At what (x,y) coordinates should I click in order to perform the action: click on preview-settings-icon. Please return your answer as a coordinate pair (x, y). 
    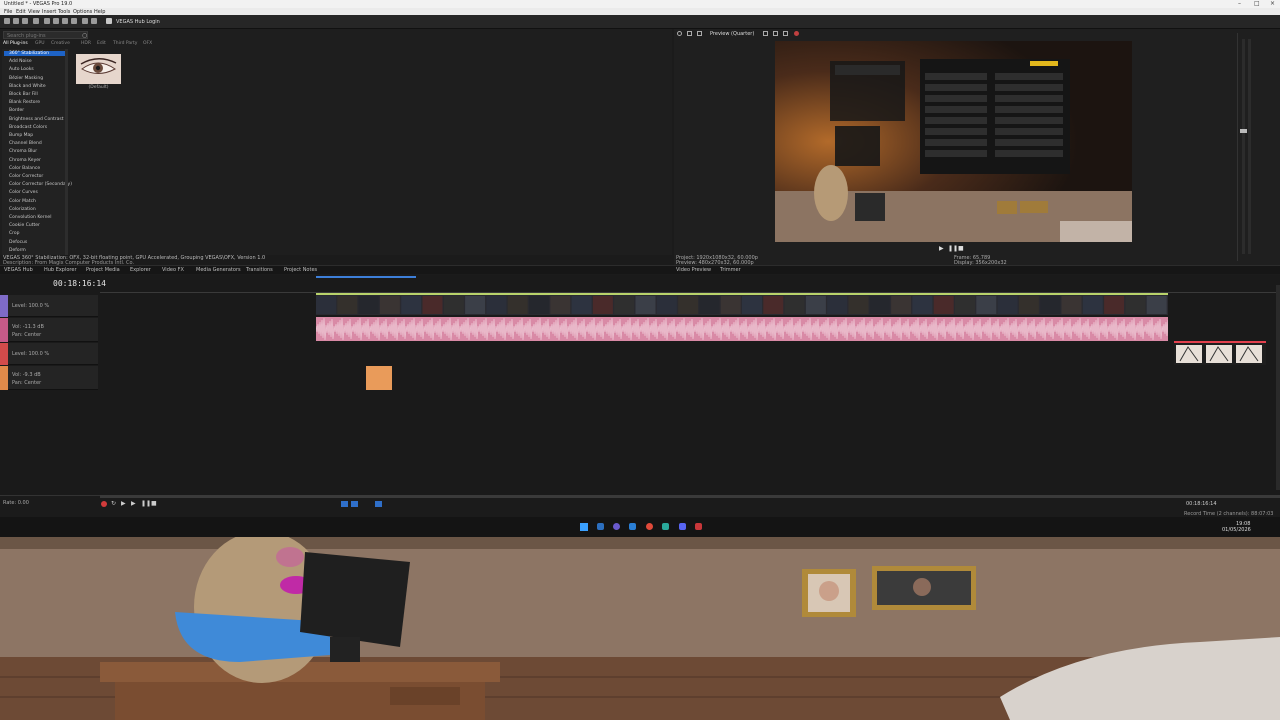
    Looking at the image, I should click on (679, 33).